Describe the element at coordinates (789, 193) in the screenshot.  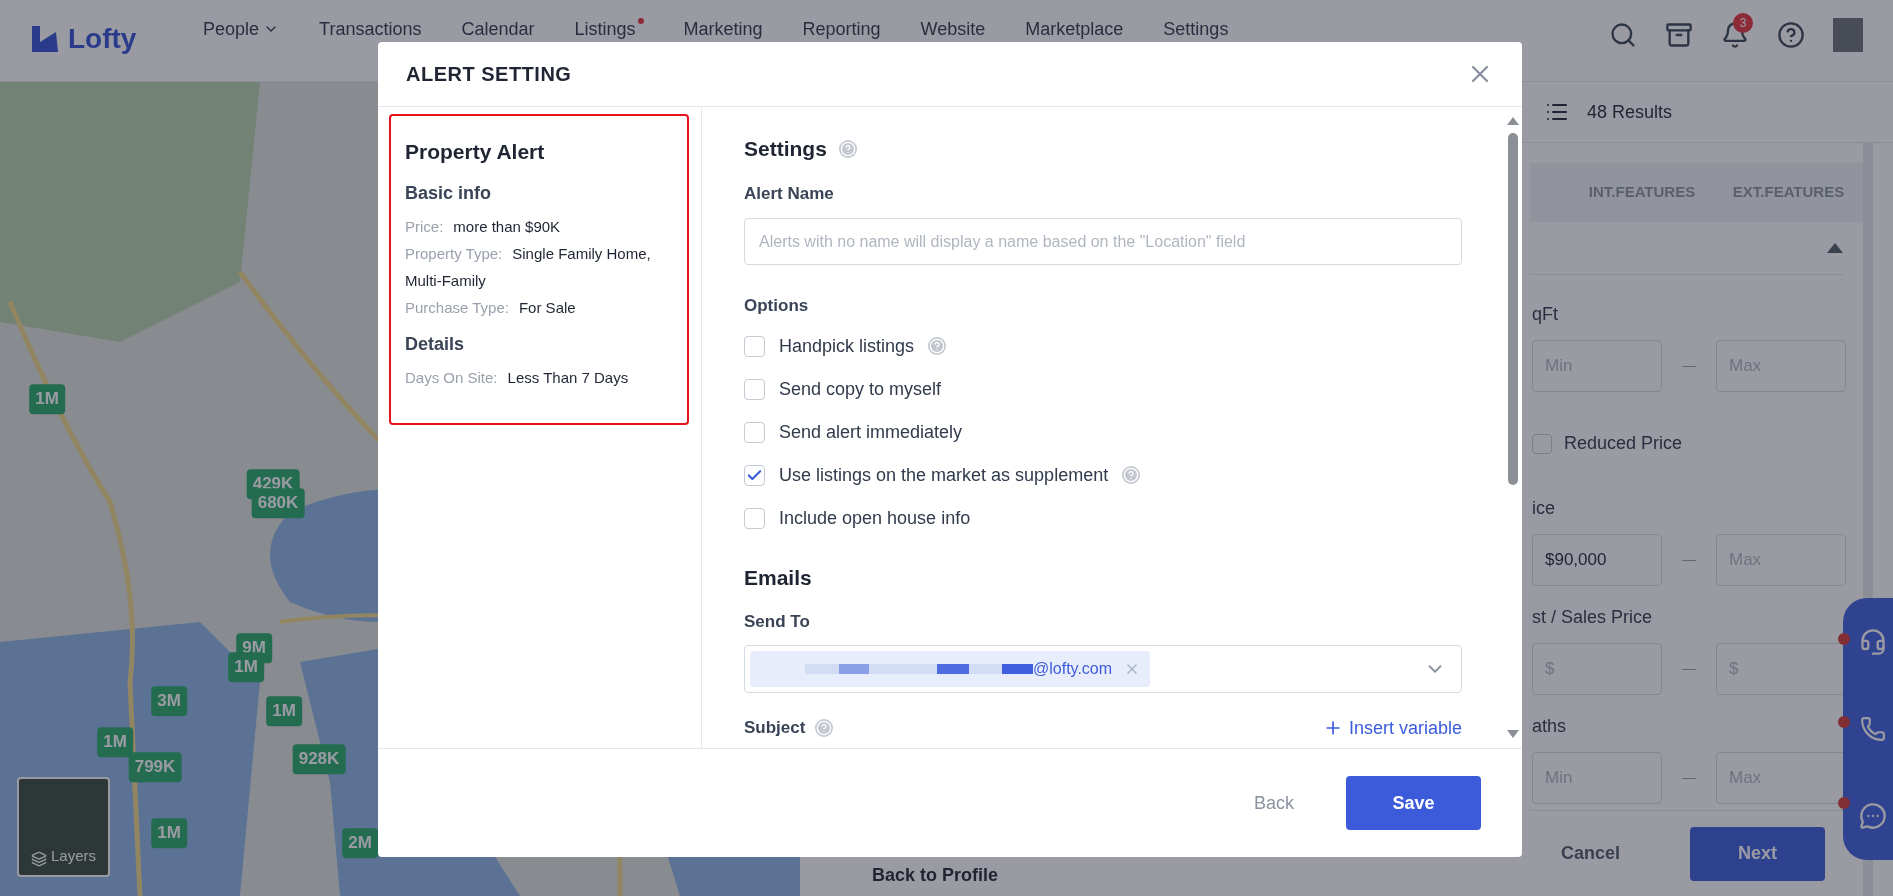
I see `field-label: Alert Name` at that location.